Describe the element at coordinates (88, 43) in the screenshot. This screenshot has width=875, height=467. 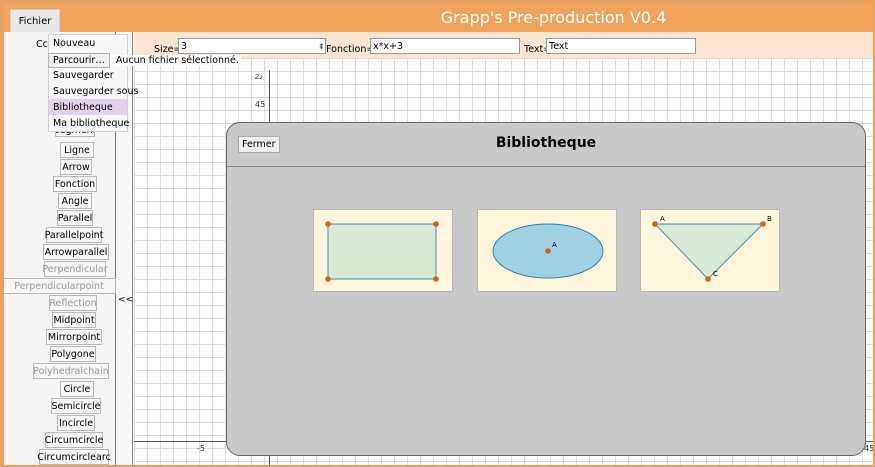
I see `menu-item-nouveau: Nouveau` at that location.